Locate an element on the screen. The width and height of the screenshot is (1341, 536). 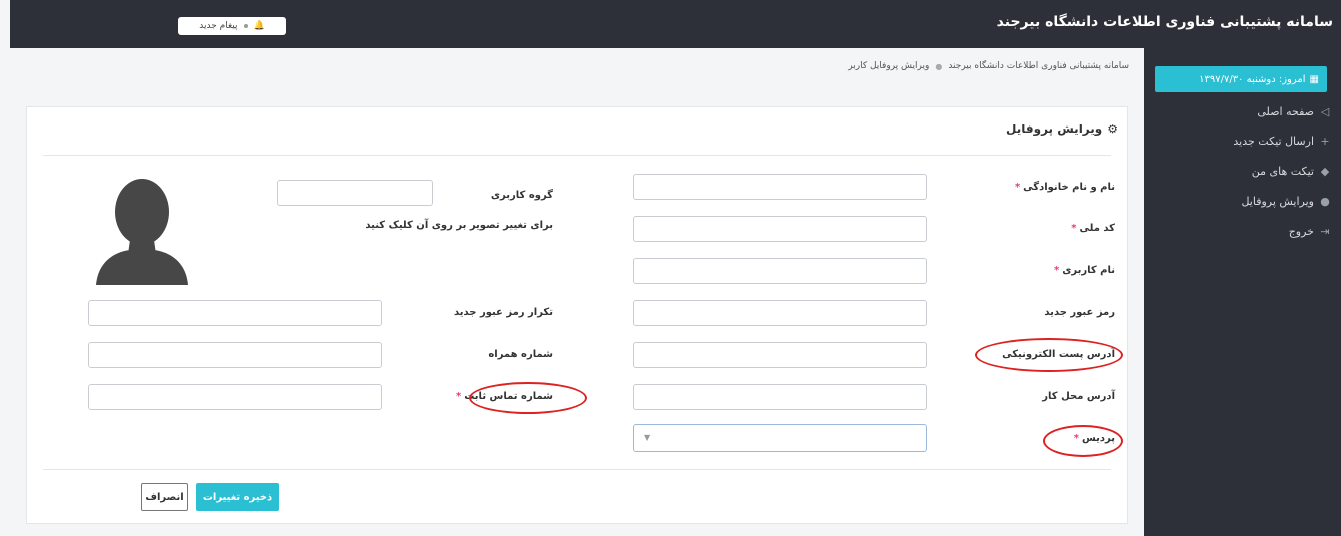
national-code-input is located at coordinates (780, 229).